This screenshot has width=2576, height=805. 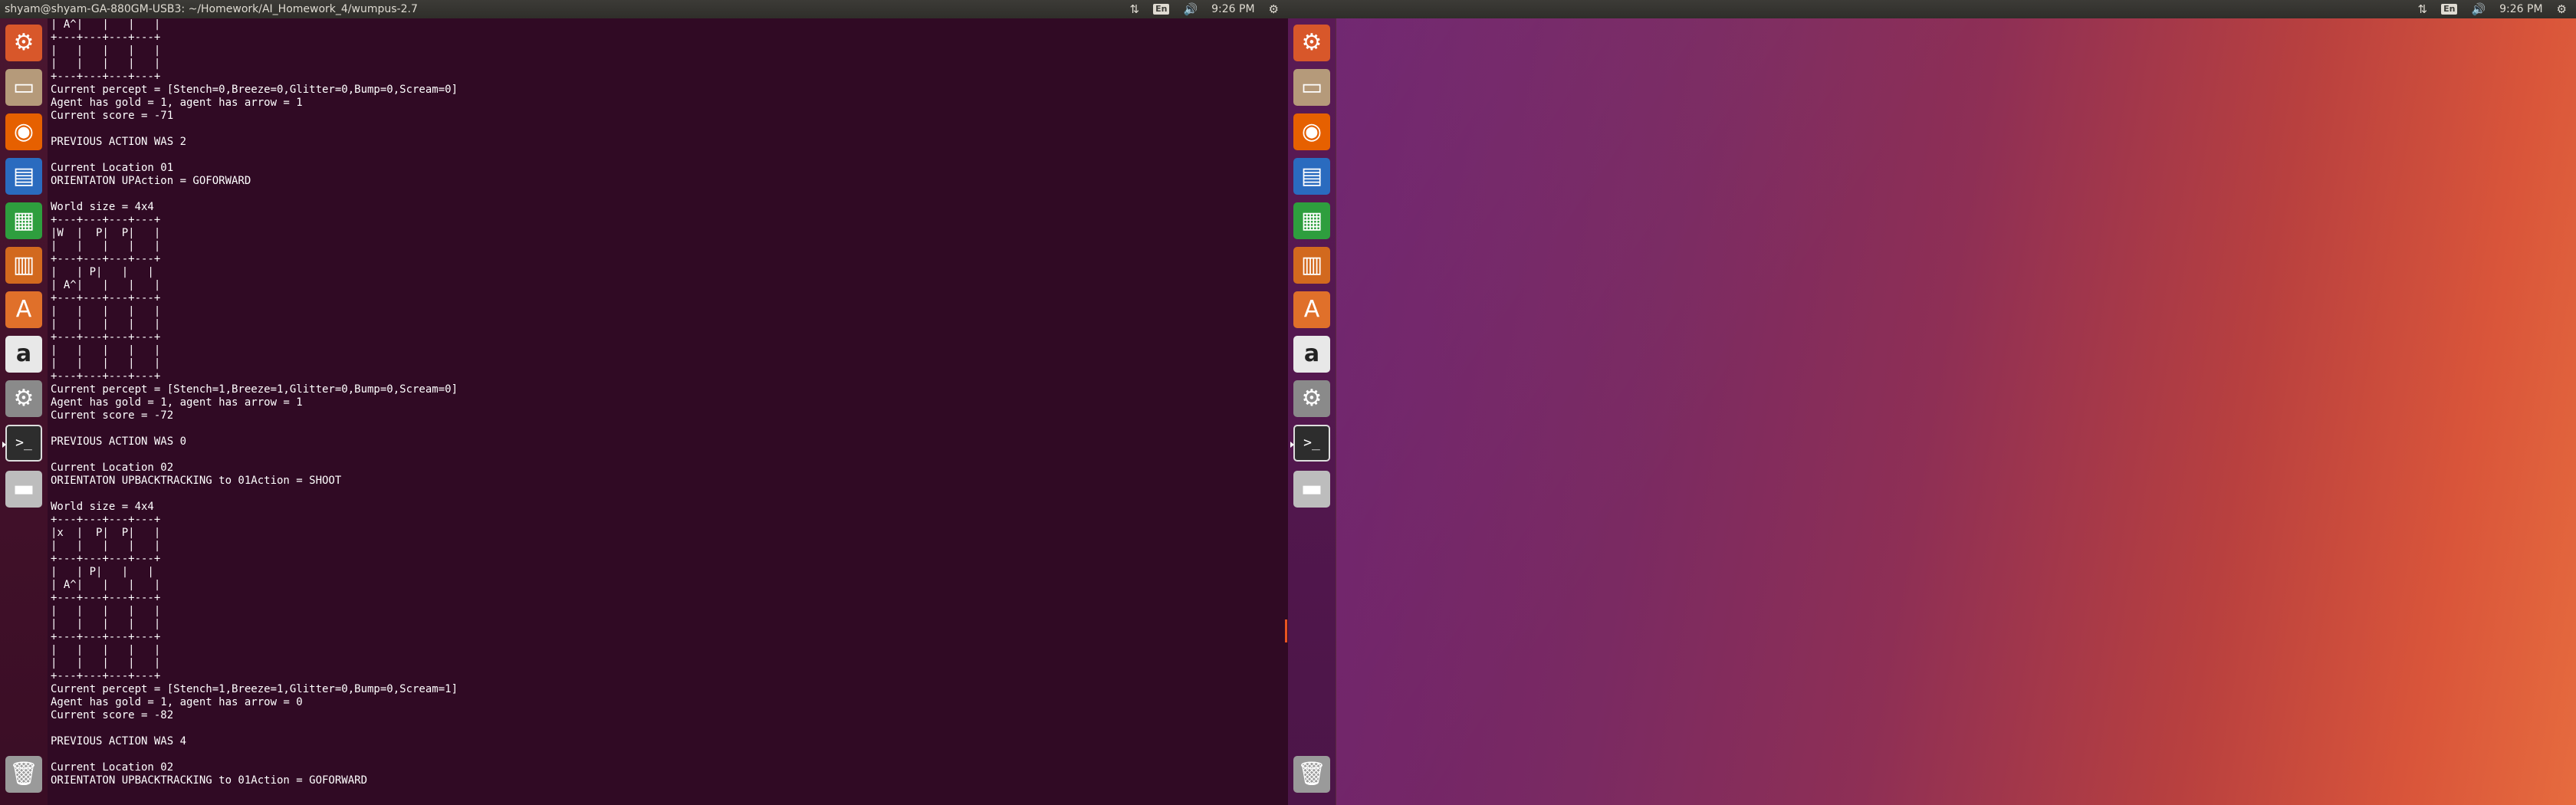 What do you see at coordinates (177, 402) in the screenshot?
I see `terminal-line: Agent has gold = 1, agent has arrow = 1` at bounding box center [177, 402].